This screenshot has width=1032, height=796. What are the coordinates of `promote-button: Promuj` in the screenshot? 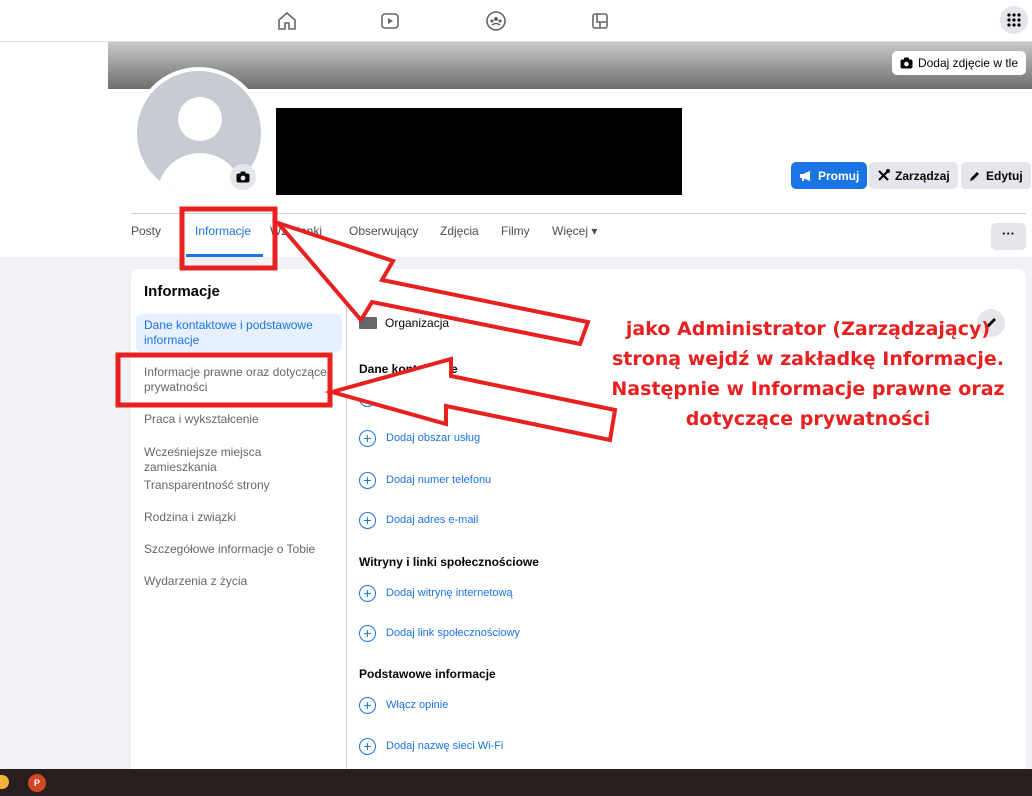 It's located at (829, 175).